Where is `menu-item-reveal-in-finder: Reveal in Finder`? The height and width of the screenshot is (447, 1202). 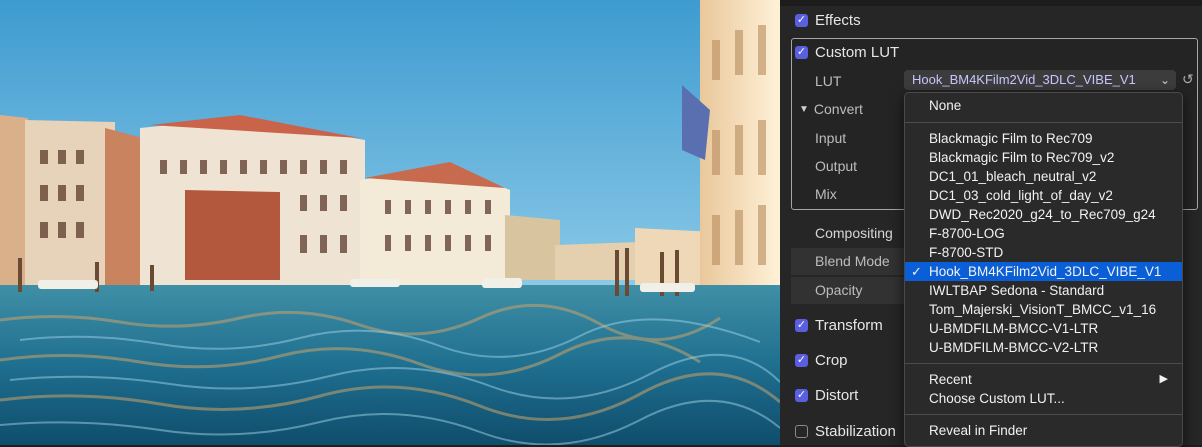
menu-item-reveal-in-finder: Reveal in Finder is located at coordinates (1043, 430).